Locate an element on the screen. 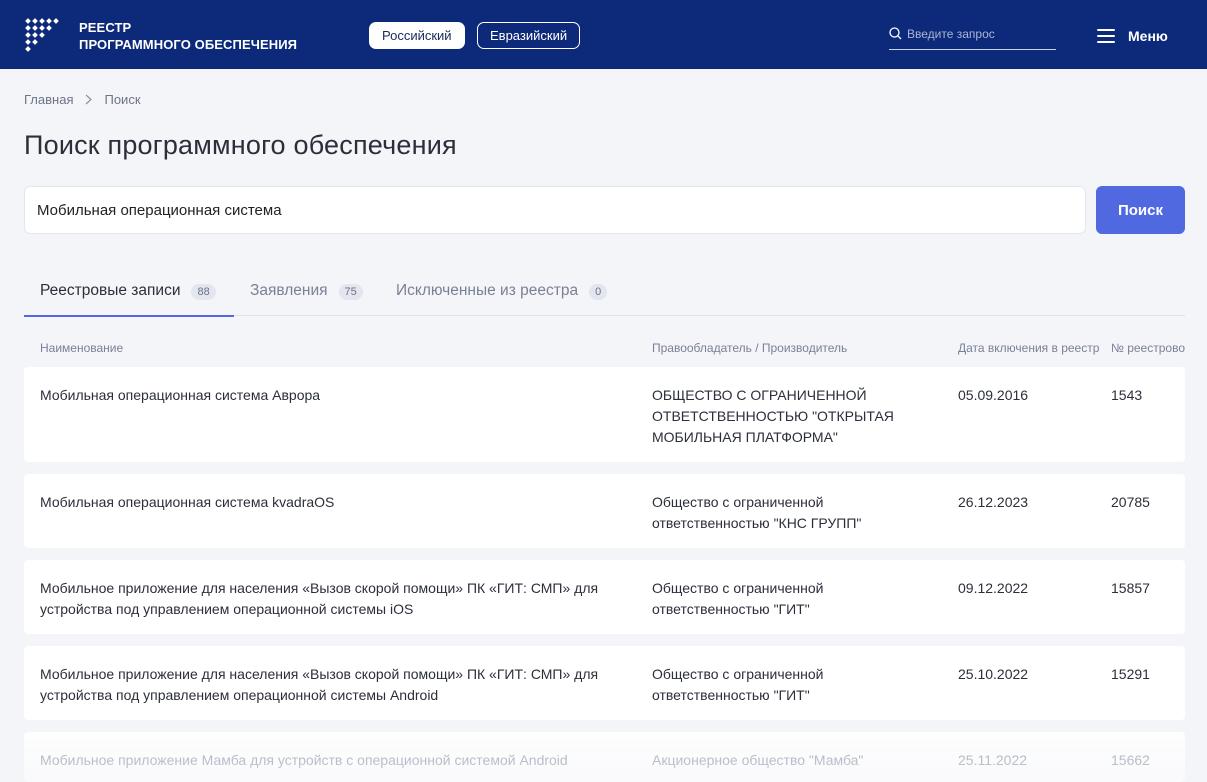 This screenshot has height=782, width=1207. row-date: 25.10.2022 is located at coordinates (993, 674).